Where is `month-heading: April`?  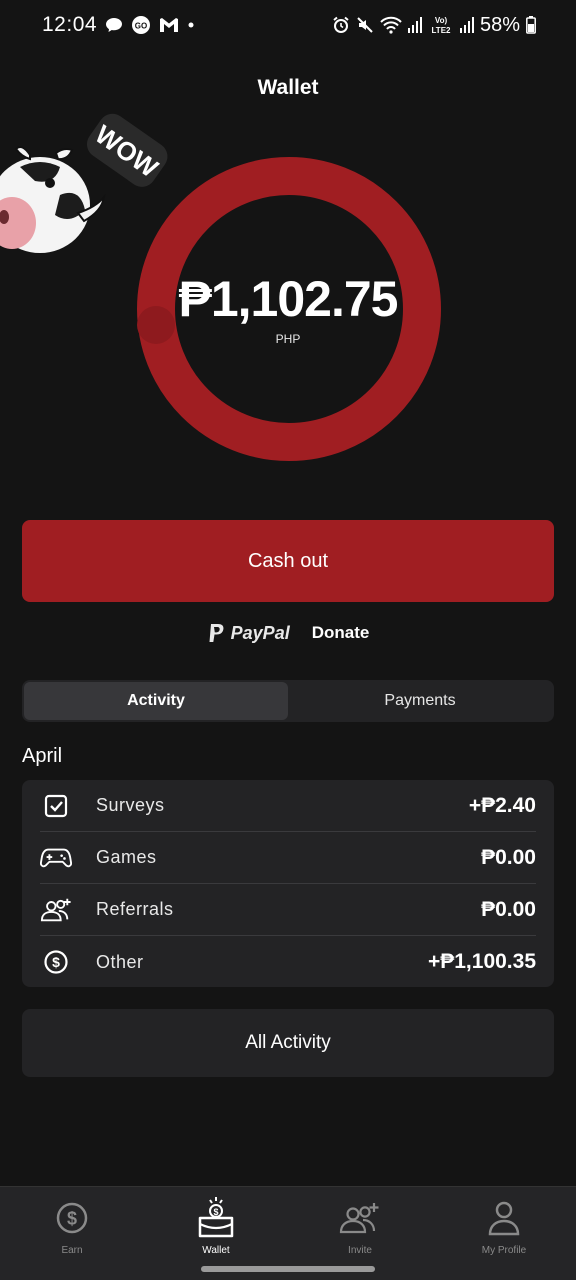 month-heading: April is located at coordinates (42, 756).